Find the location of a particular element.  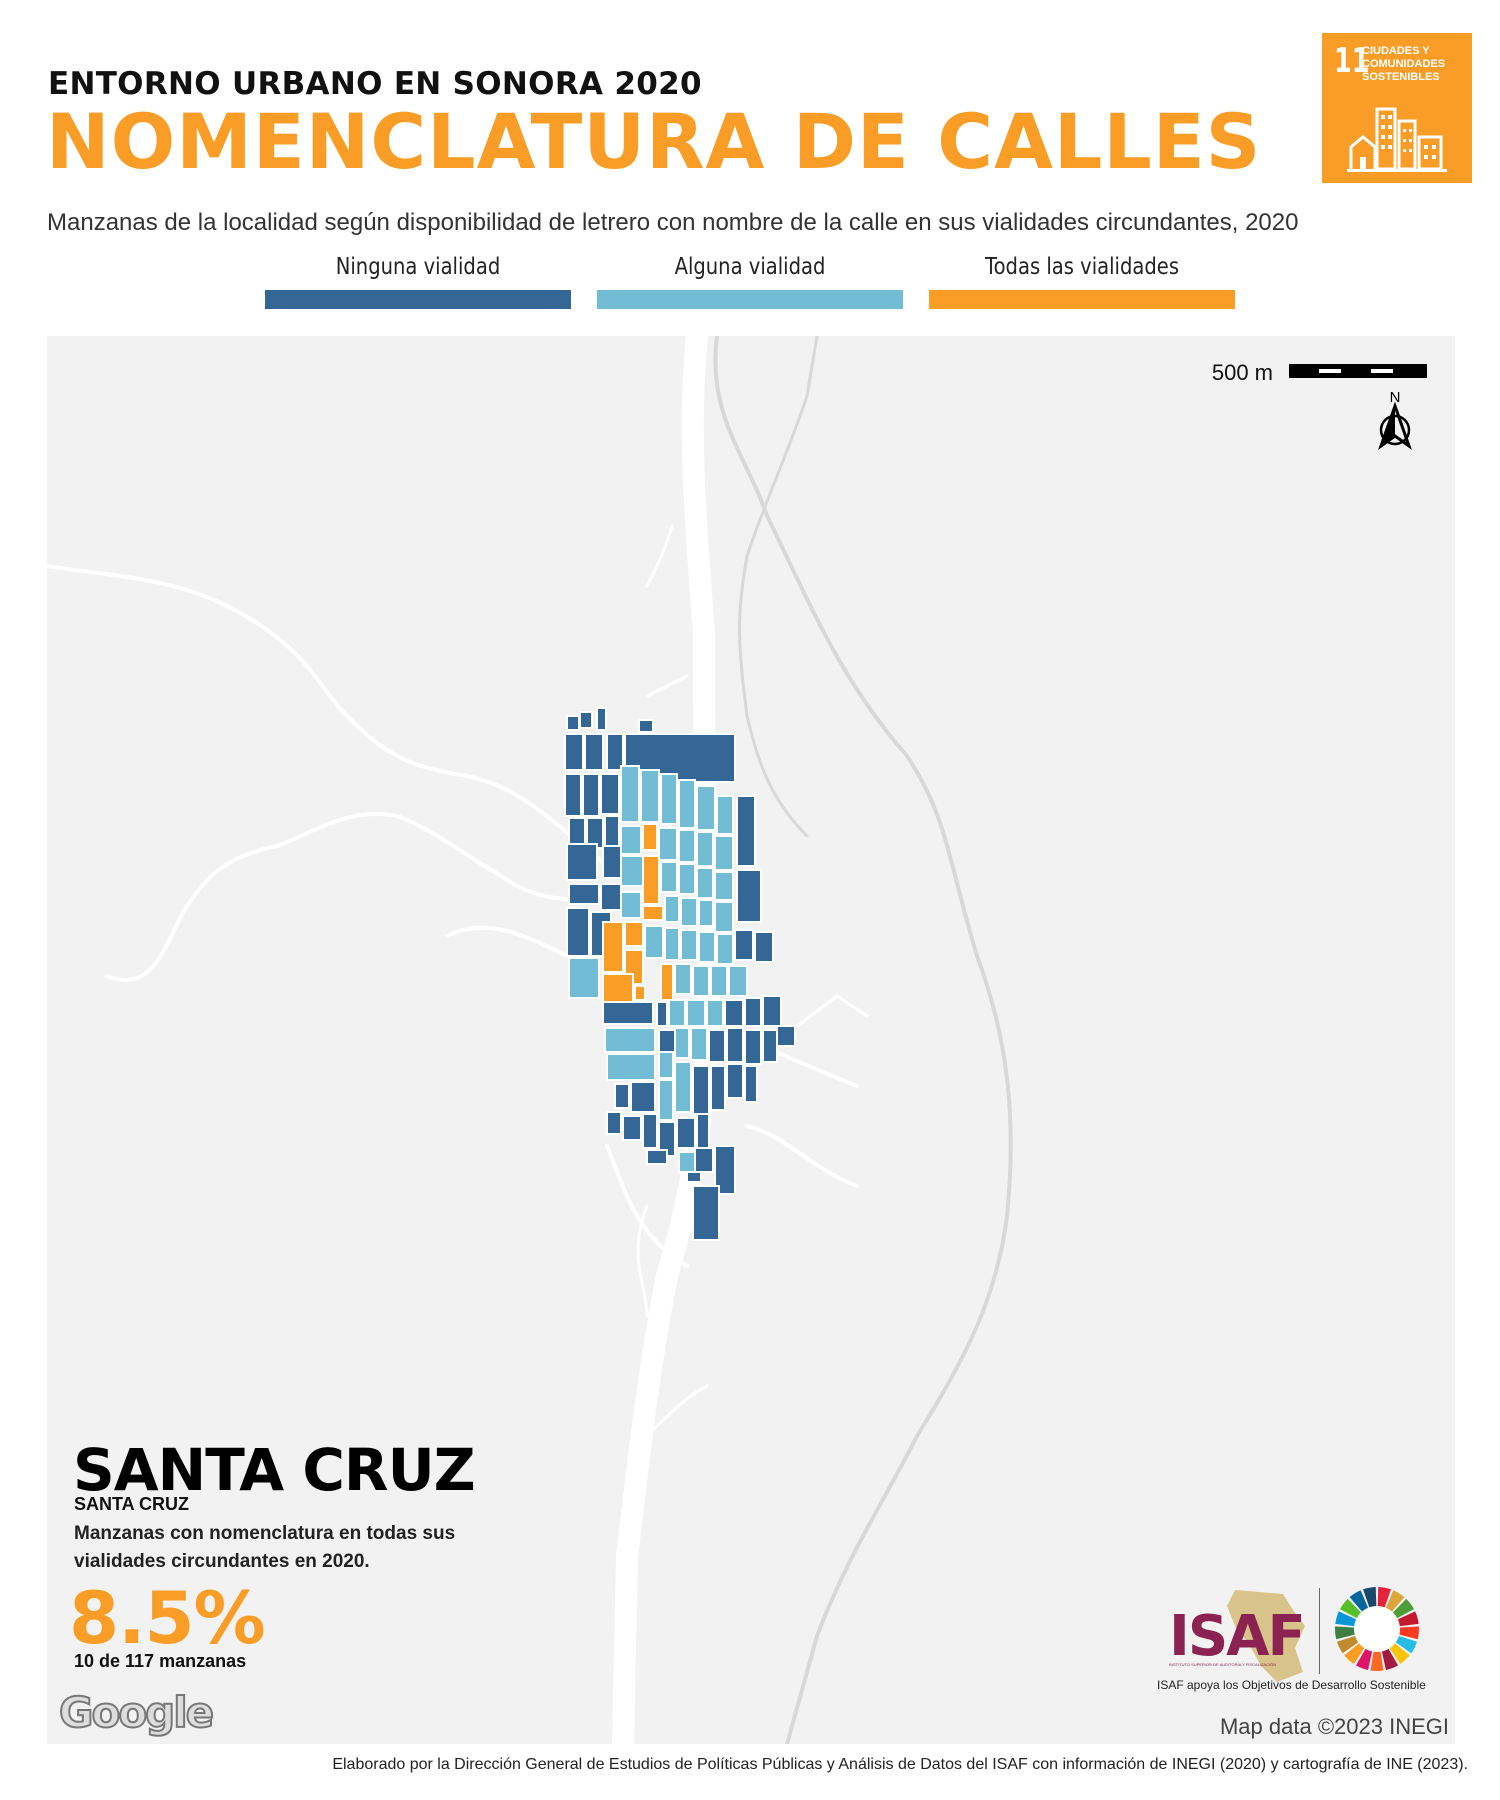

indicator-value: 8.5% is located at coordinates (167, 1618).